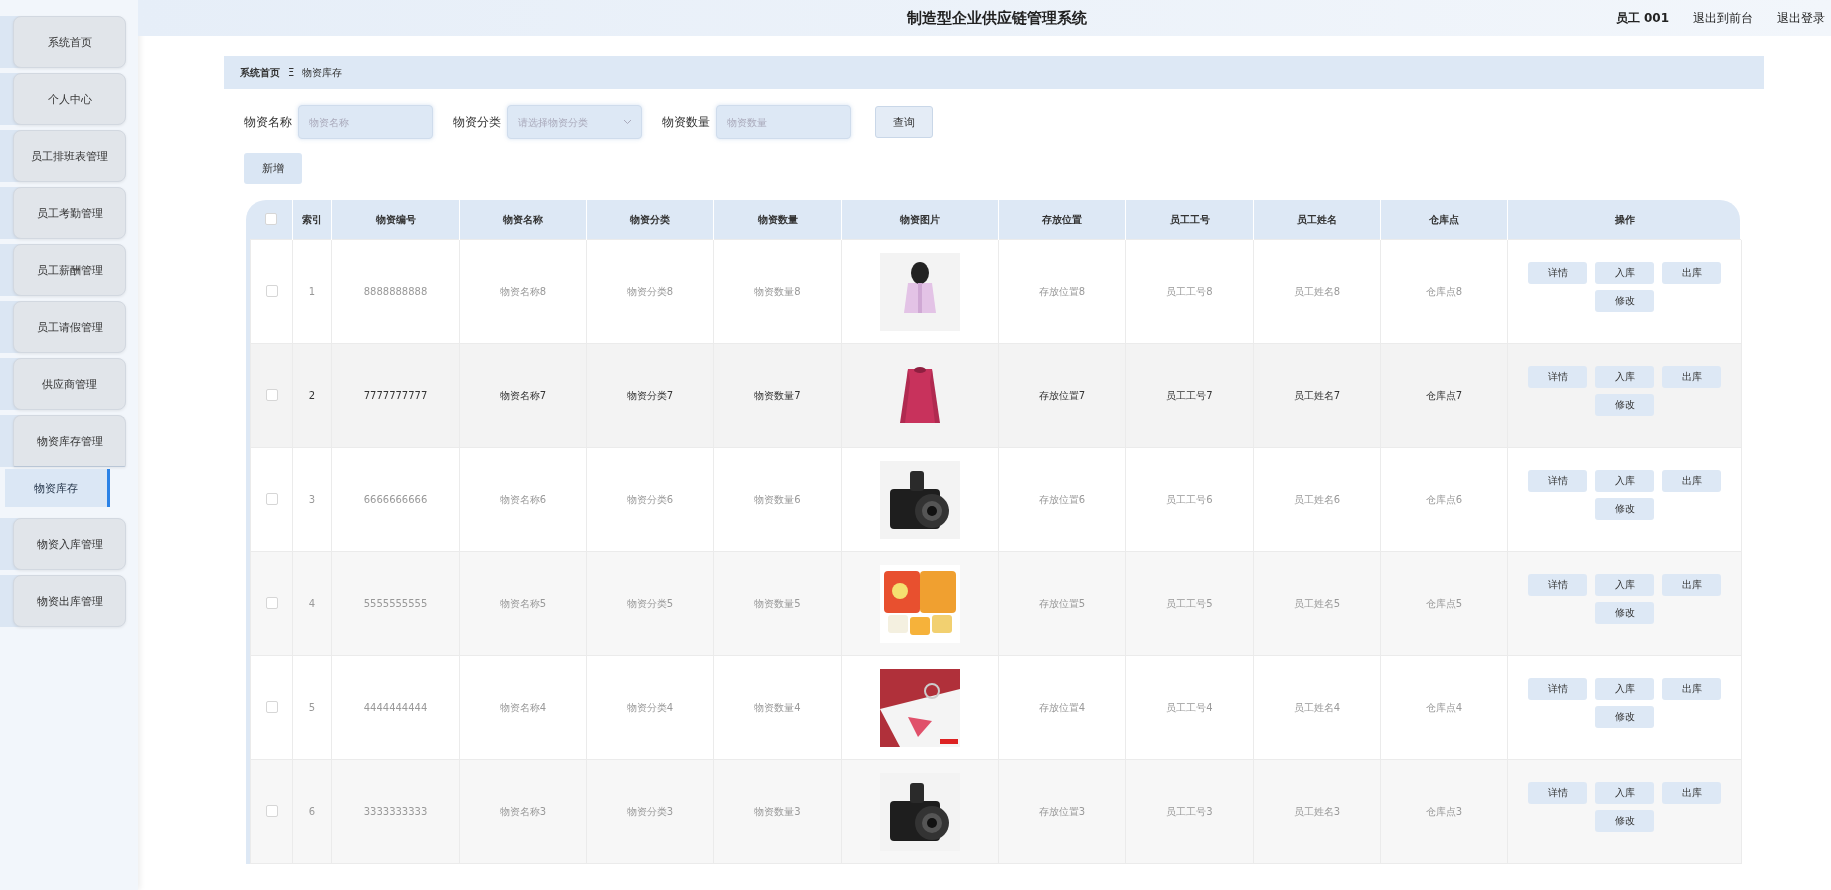 The width and height of the screenshot is (1831, 890). Describe the element at coordinates (1189, 291) in the screenshot. I see `table-cell: 员工工号8` at that location.